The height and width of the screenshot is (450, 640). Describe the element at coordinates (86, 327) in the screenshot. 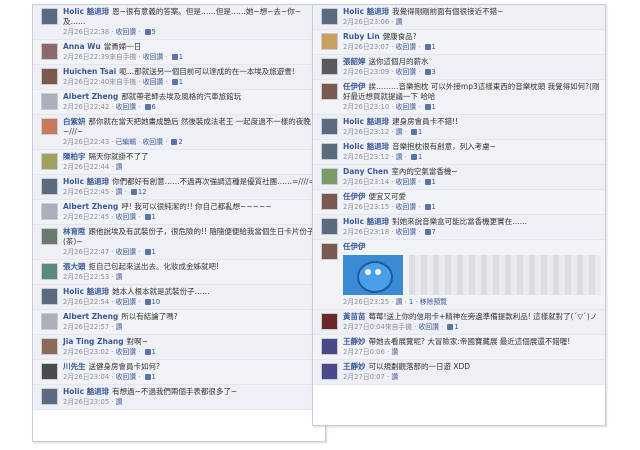

I see `comment-timestamp: 2月26日22:57` at that location.